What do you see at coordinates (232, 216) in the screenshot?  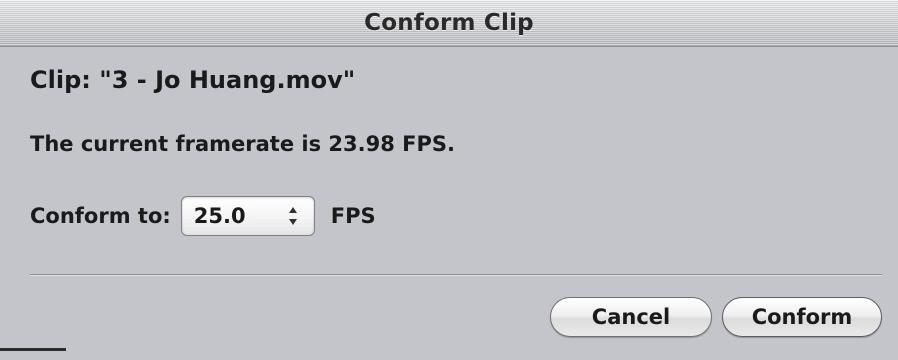 I see `conform-framerate-value: 25.0` at bounding box center [232, 216].